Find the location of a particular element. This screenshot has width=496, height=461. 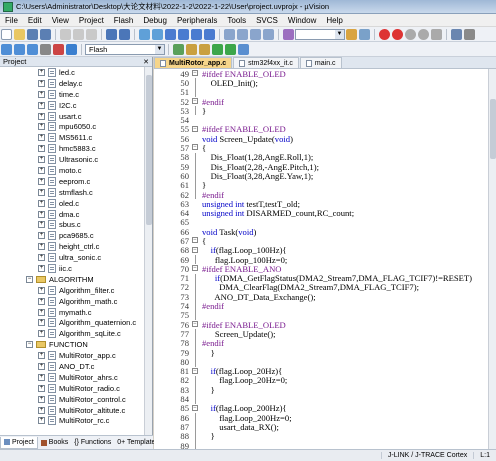

code-line: 68− if(flag.Loop_100Hz){ is located at coordinates (321, 250).